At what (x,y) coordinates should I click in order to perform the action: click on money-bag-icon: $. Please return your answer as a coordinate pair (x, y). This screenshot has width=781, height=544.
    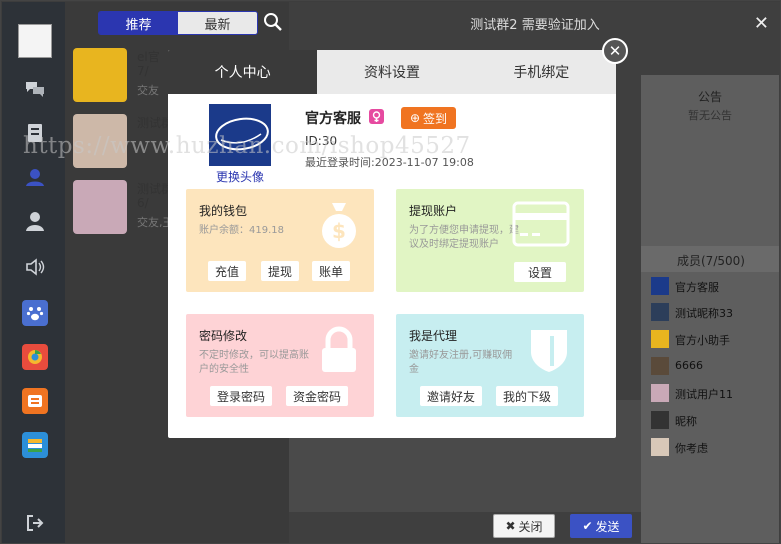
    Looking at the image, I should click on (339, 227).